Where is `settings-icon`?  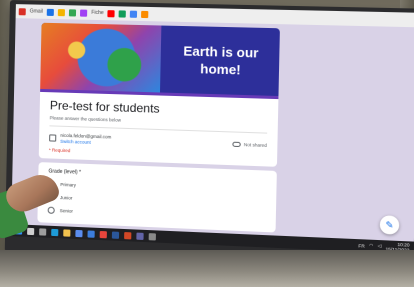
settings-icon is located at coordinates (152, 236).